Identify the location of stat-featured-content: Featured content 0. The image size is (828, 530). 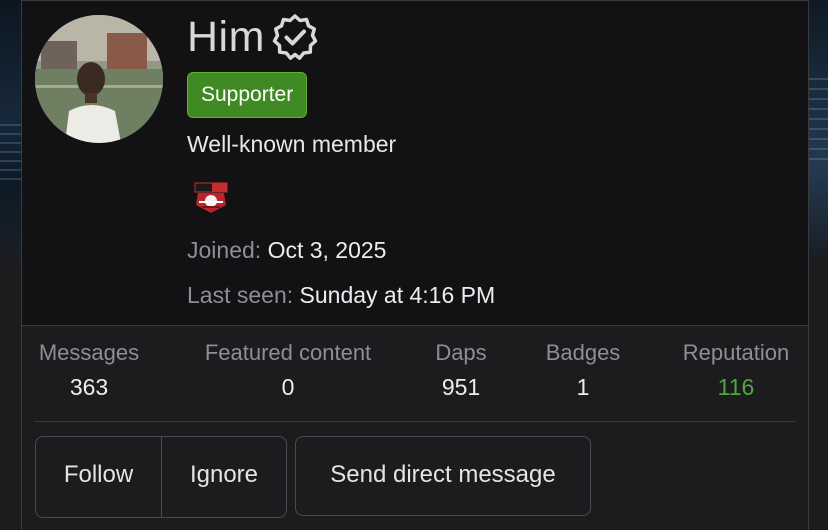
(288, 370).